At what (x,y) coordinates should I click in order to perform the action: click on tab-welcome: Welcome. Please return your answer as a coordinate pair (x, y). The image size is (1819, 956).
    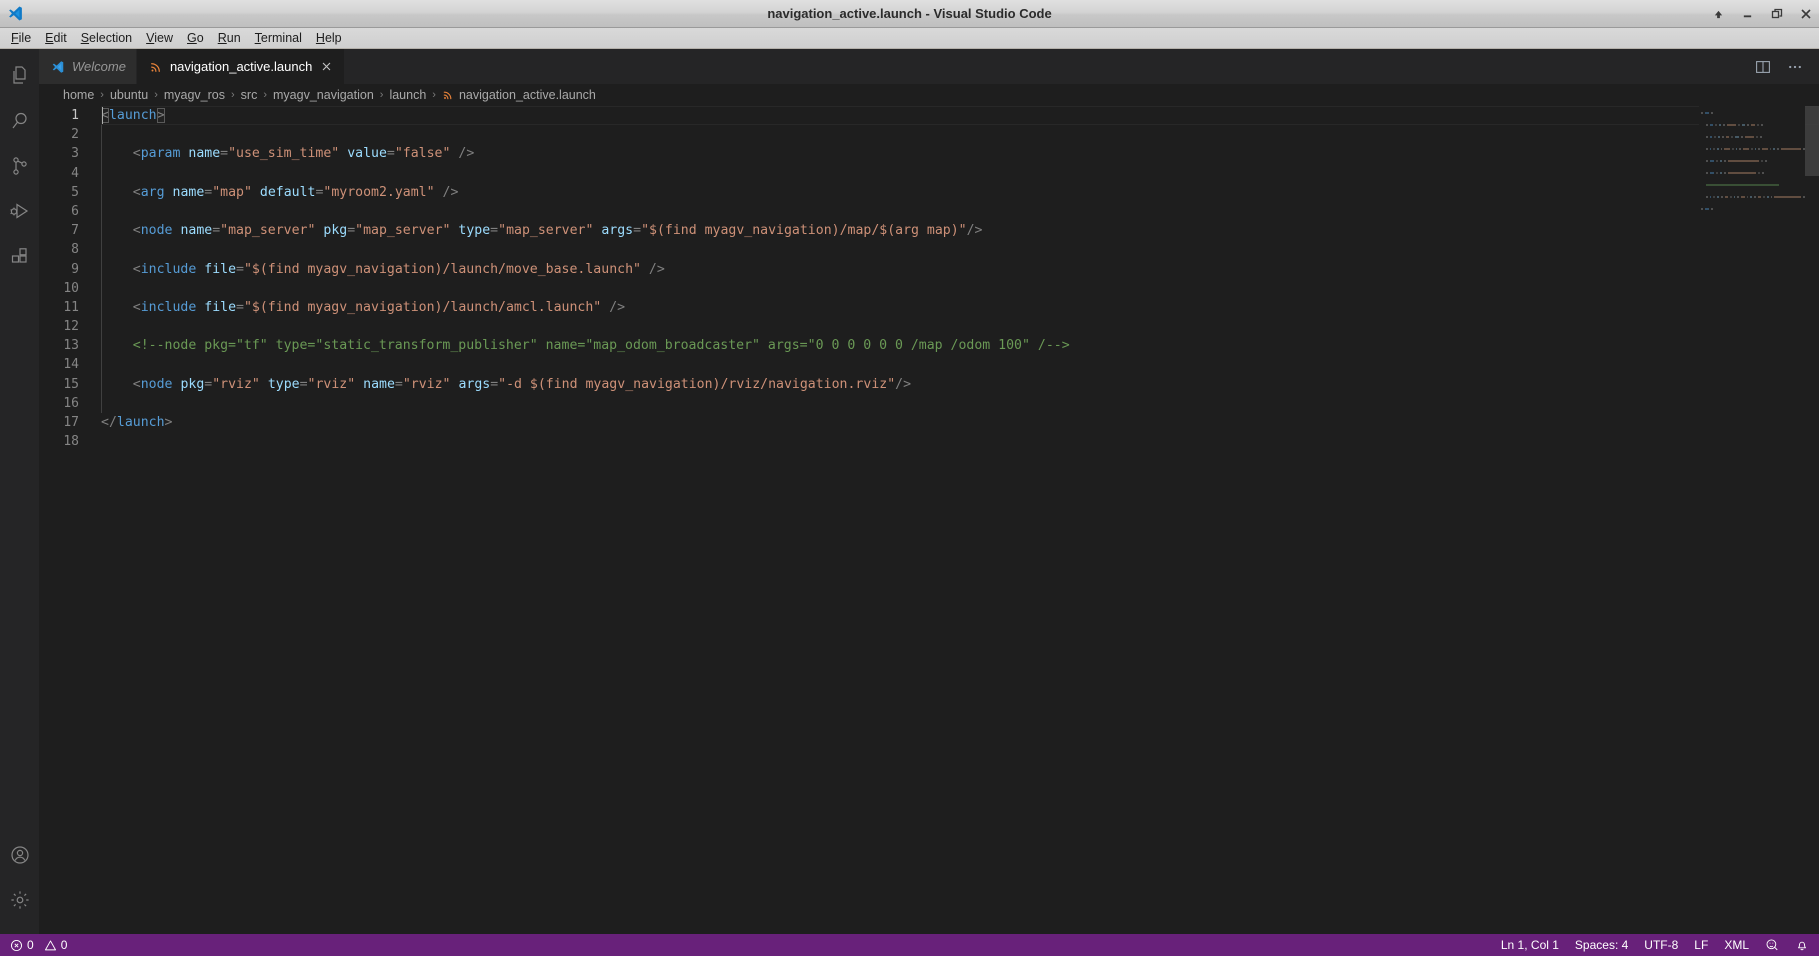
    Looking at the image, I should click on (88, 66).